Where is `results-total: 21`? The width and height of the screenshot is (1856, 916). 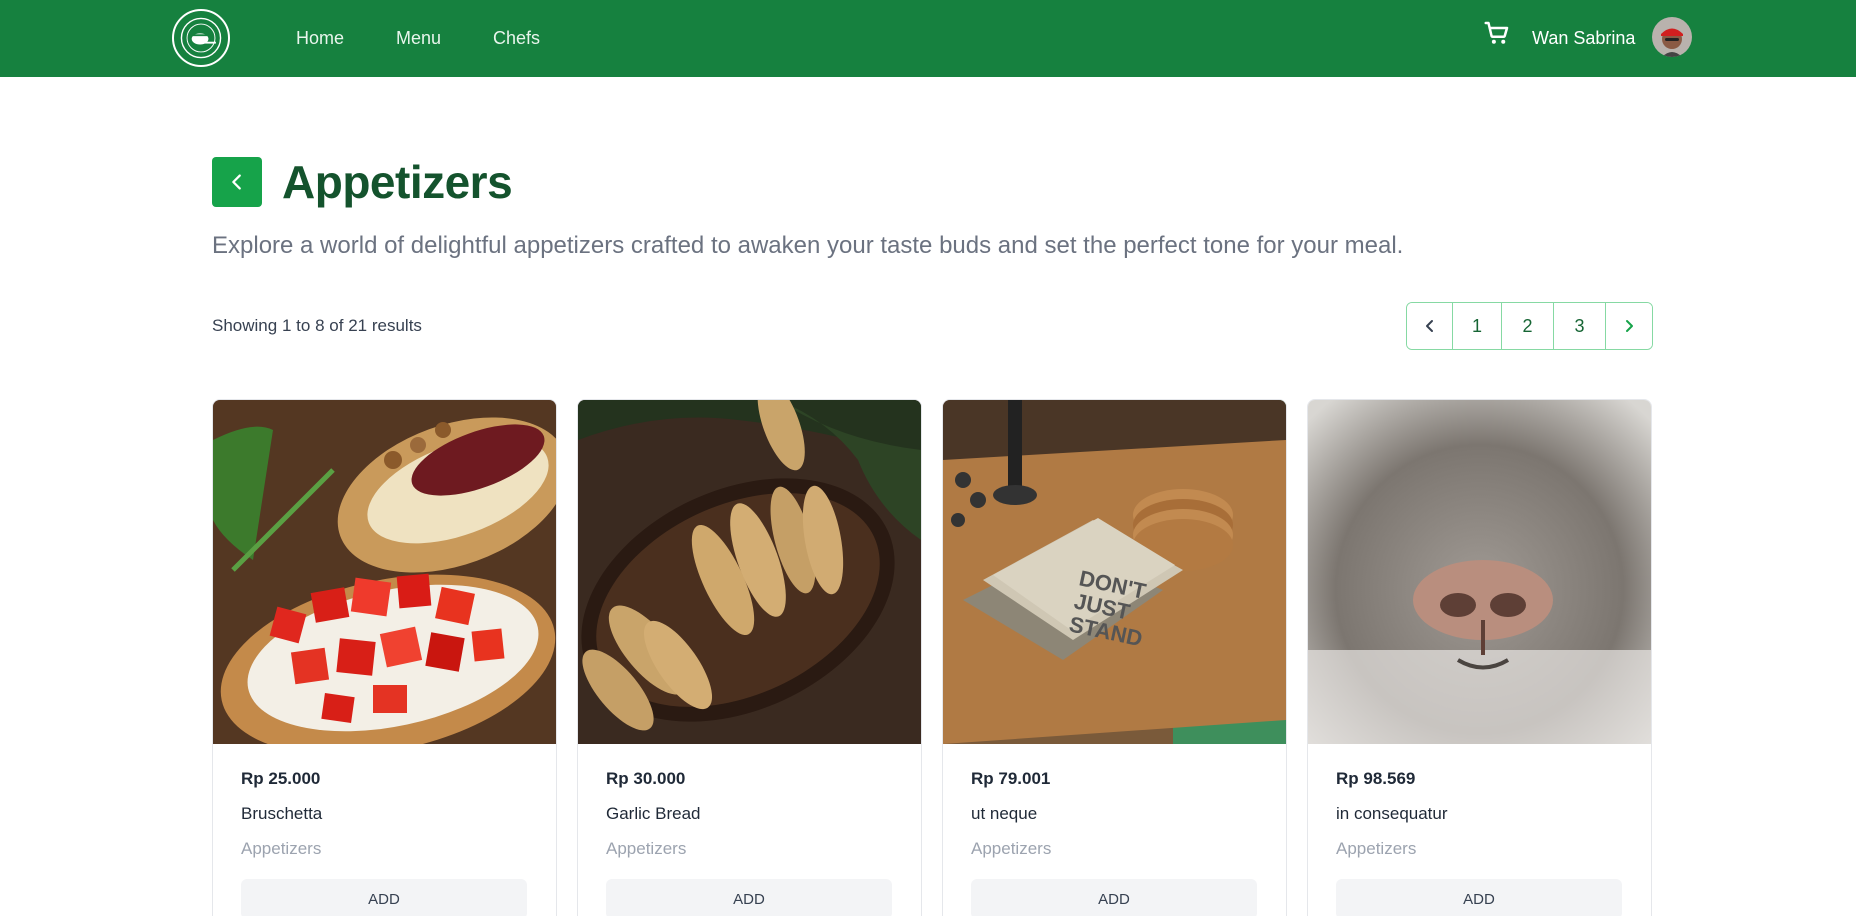 results-total: 21 is located at coordinates (358, 325).